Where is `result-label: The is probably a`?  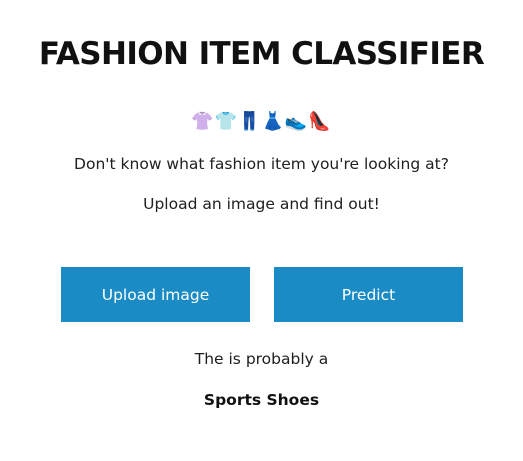
result-label: The is probably a is located at coordinates (261, 359).